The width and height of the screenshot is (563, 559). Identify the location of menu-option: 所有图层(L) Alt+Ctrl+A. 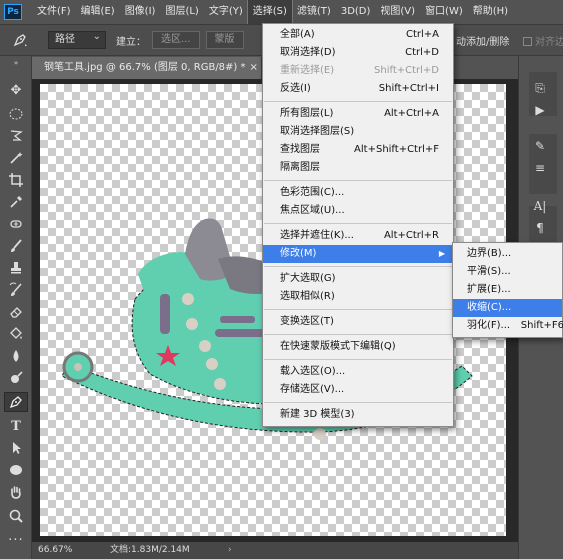
(358, 114).